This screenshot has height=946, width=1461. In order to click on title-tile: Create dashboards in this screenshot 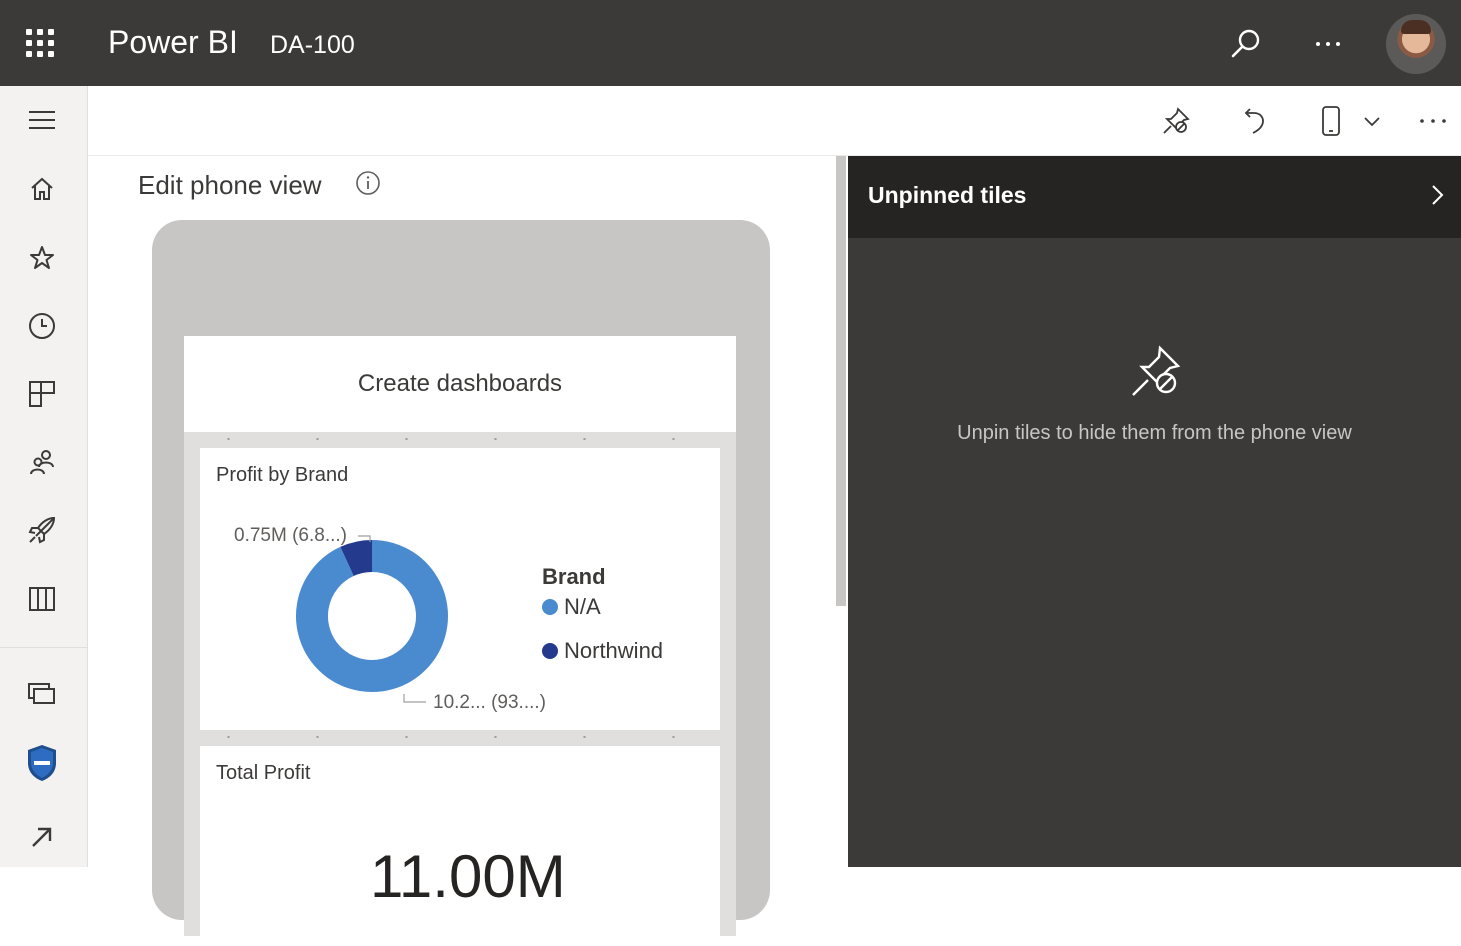, I will do `click(460, 384)`.